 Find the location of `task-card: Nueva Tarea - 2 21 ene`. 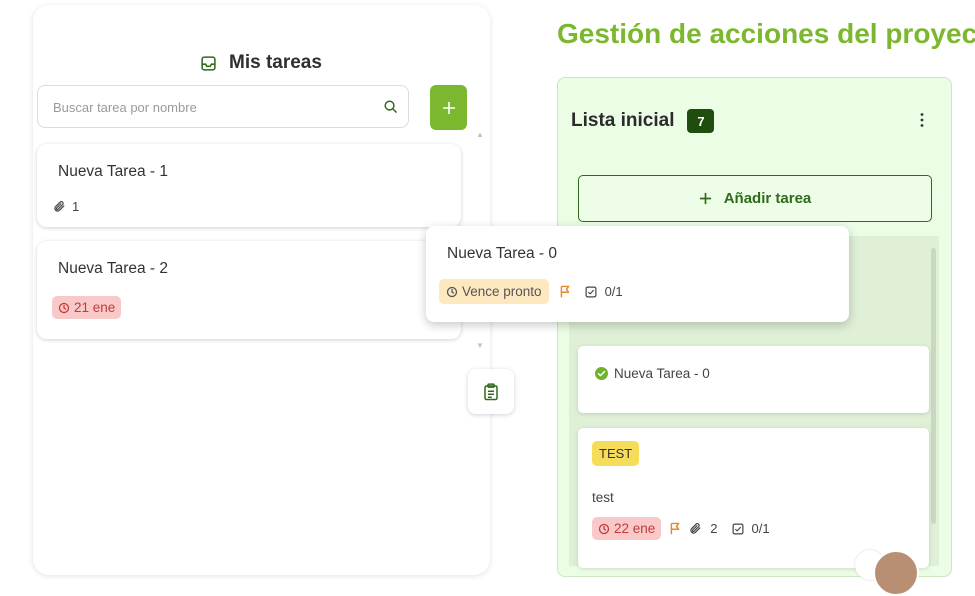

task-card: Nueva Tarea - 2 21 ene is located at coordinates (249, 290).